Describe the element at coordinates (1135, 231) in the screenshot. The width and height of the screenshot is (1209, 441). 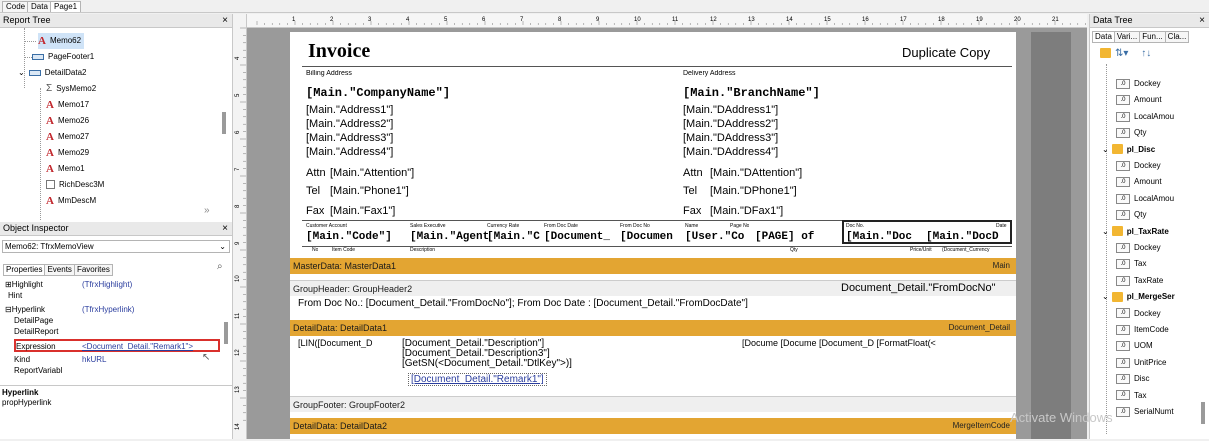
I see `data-tree-dataset: ⌄ pl_TaxRate` at that location.